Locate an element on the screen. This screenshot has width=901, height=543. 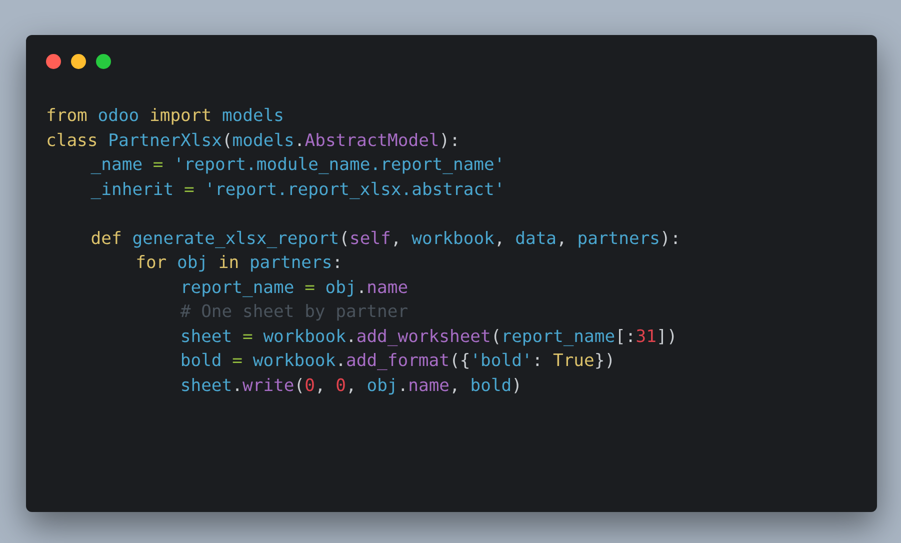
code-line: sheet = workbook.add_worksheet(report_name[:31]) is located at coordinates (429, 337).